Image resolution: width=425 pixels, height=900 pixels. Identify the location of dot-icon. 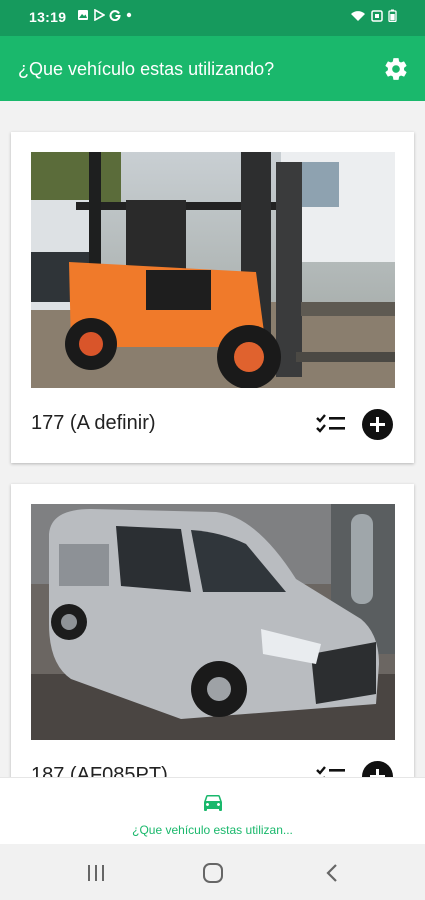
(129, 15).